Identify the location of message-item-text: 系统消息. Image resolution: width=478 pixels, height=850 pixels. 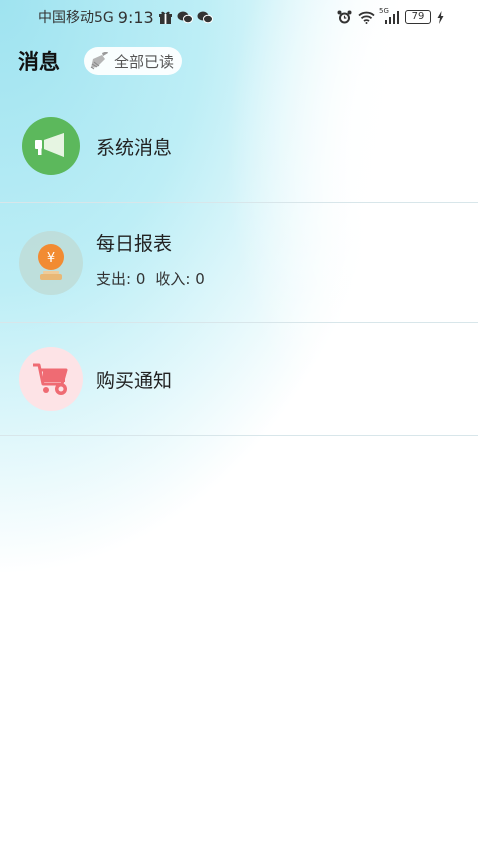
(134, 146).